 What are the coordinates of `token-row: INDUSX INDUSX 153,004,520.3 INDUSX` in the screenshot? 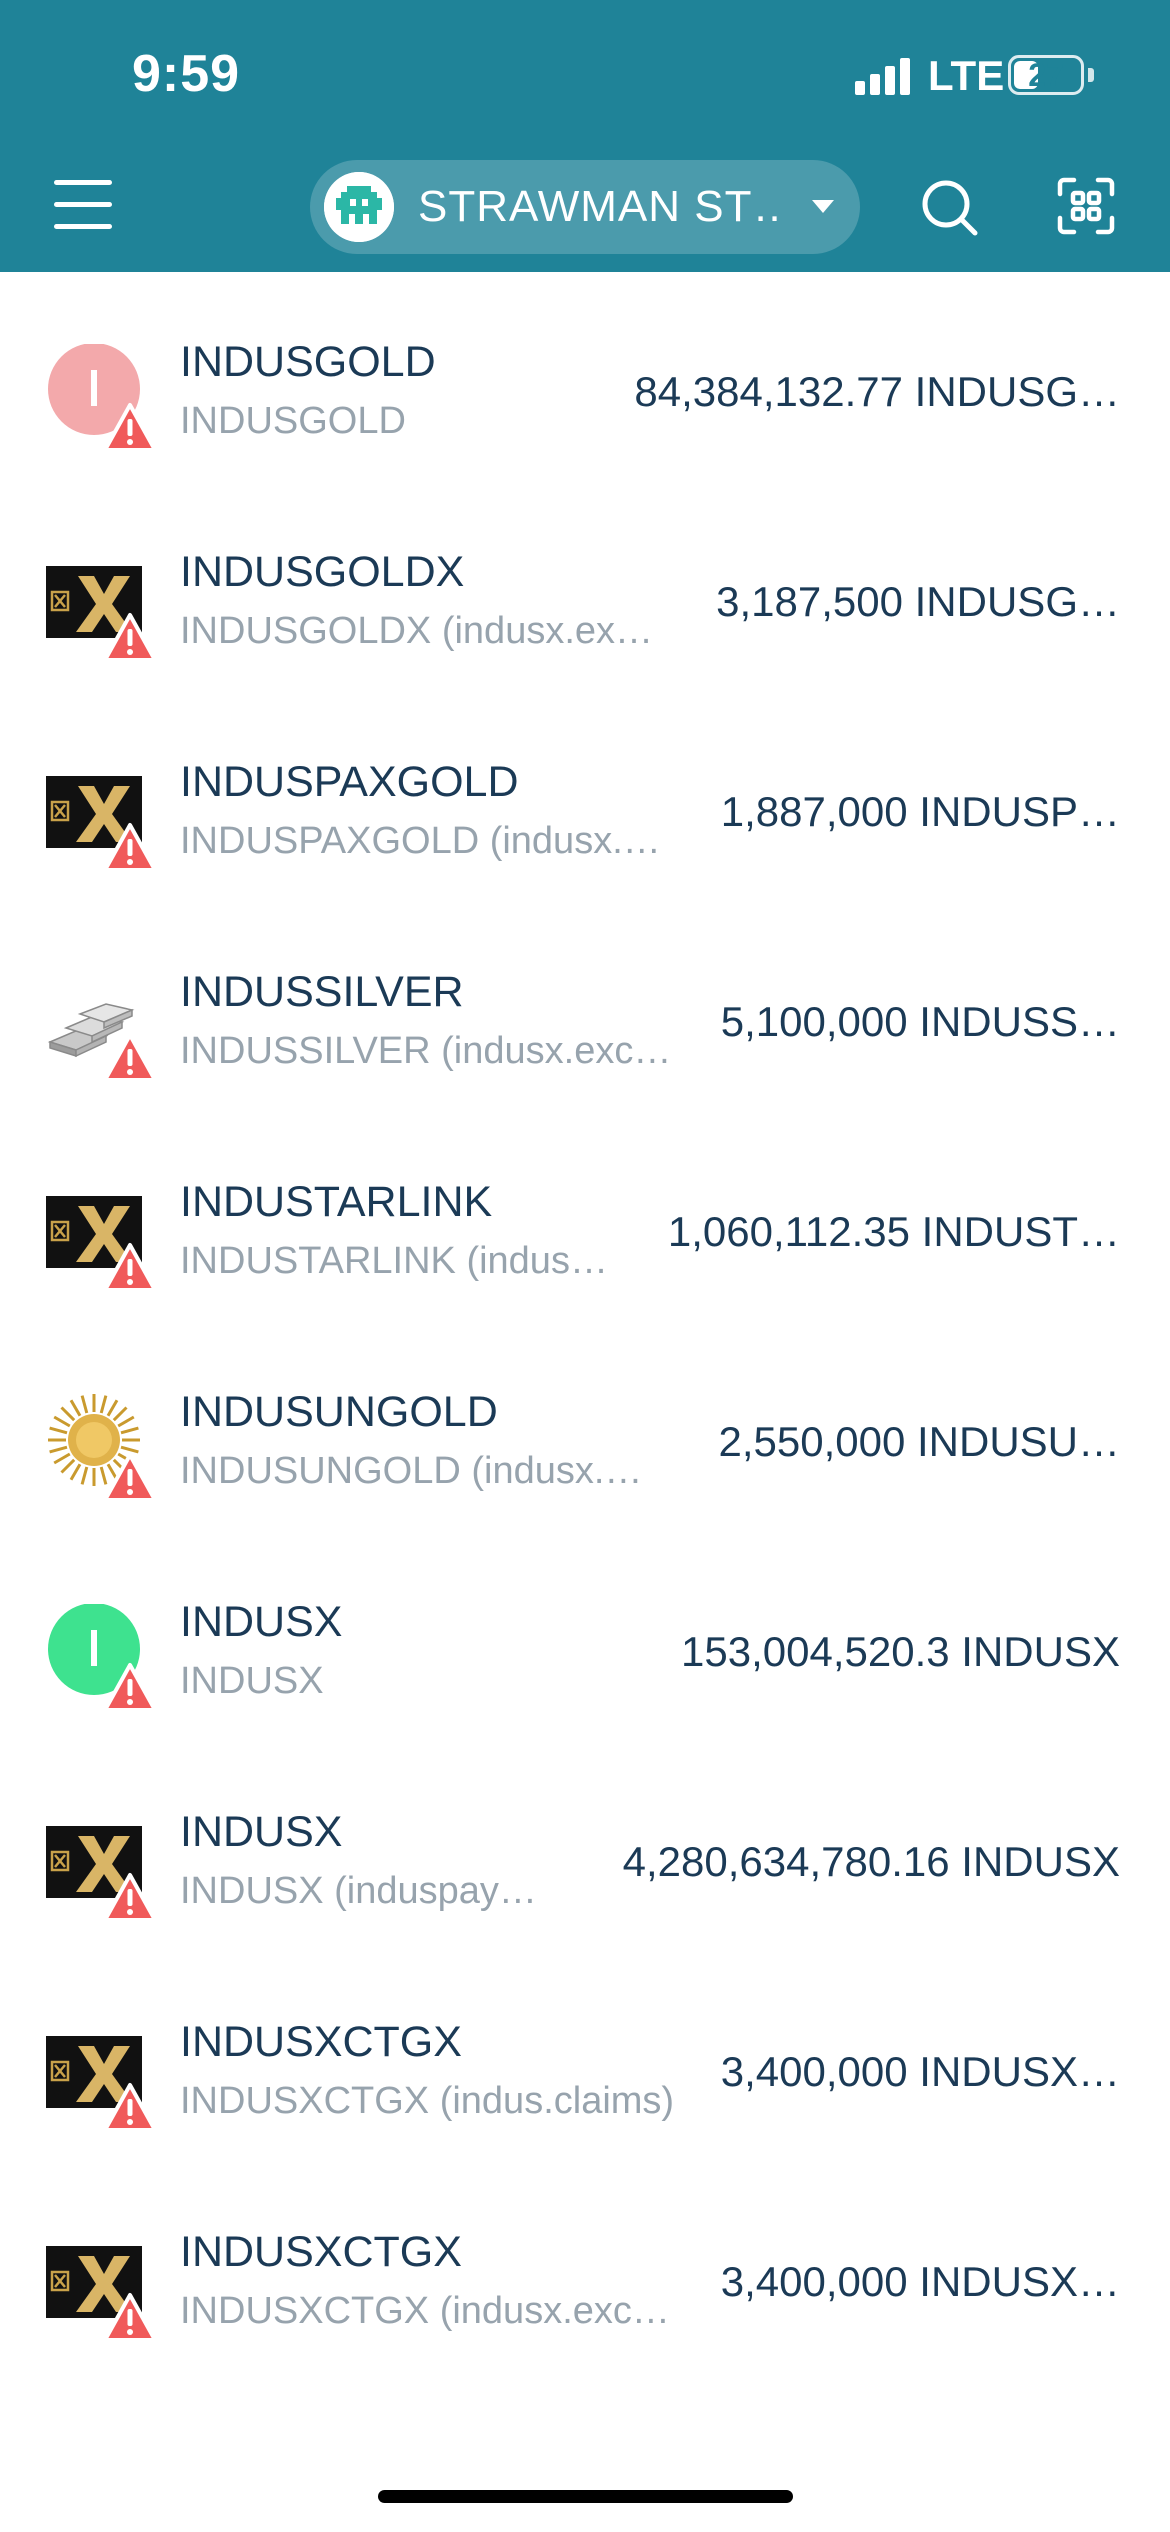 It's located at (585, 1637).